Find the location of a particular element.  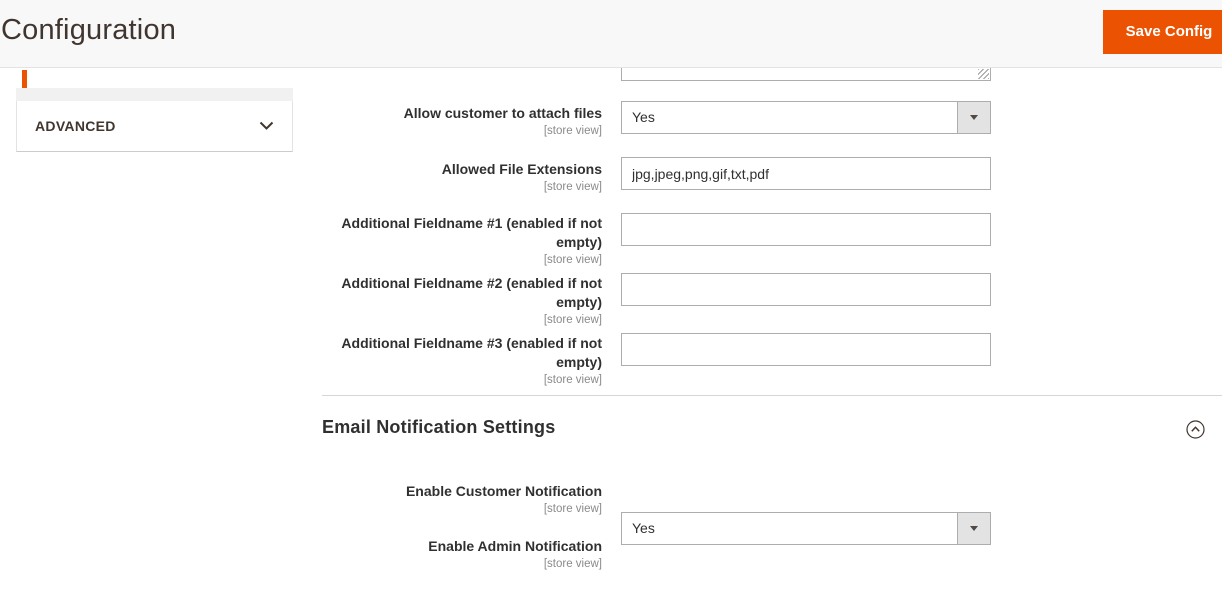

section-collapse-button is located at coordinates (1195, 430).